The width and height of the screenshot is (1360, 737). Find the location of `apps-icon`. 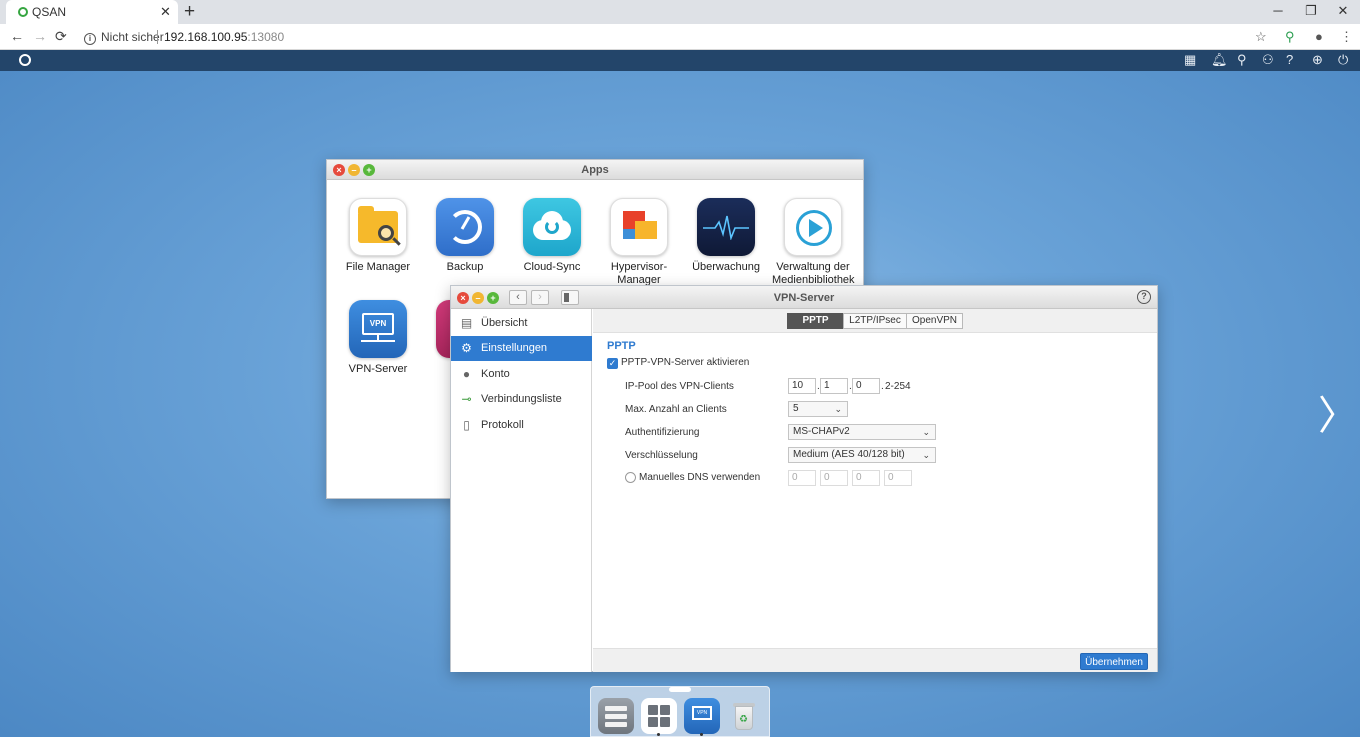

apps-icon is located at coordinates (659, 716).